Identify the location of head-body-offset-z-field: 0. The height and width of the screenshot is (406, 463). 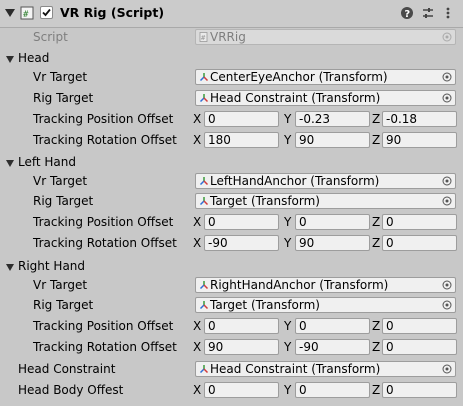
(419, 390).